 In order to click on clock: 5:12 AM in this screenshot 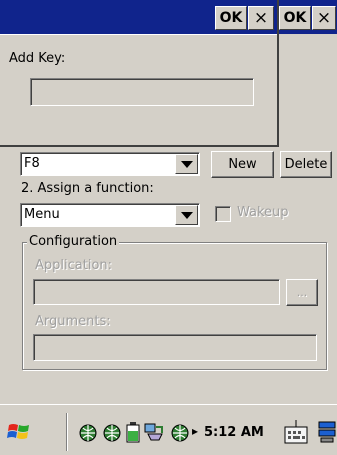, I will do `click(234, 432)`.